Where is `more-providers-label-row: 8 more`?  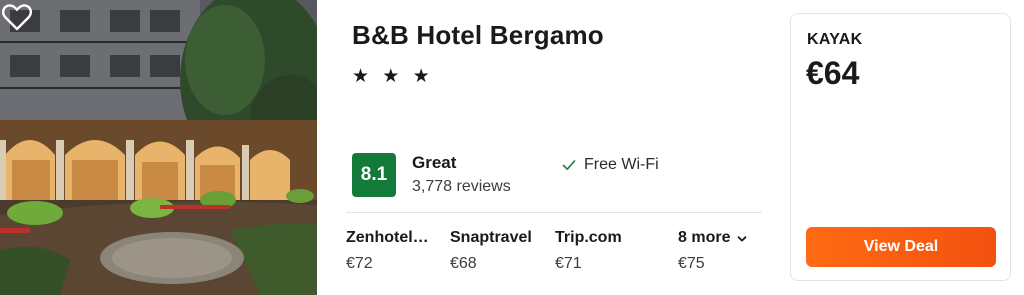
more-providers-label-row: 8 more is located at coordinates (720, 238).